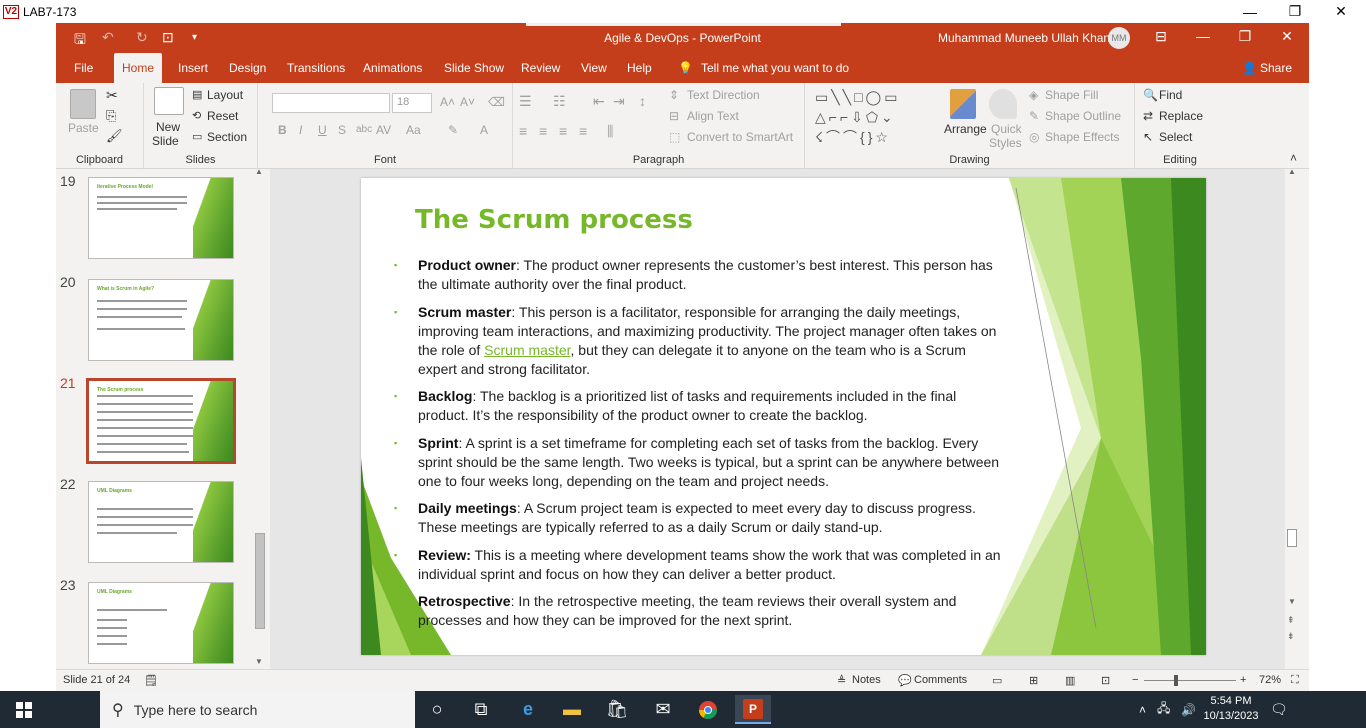  What do you see at coordinates (138, 68) in the screenshot?
I see `tab-home: Home` at bounding box center [138, 68].